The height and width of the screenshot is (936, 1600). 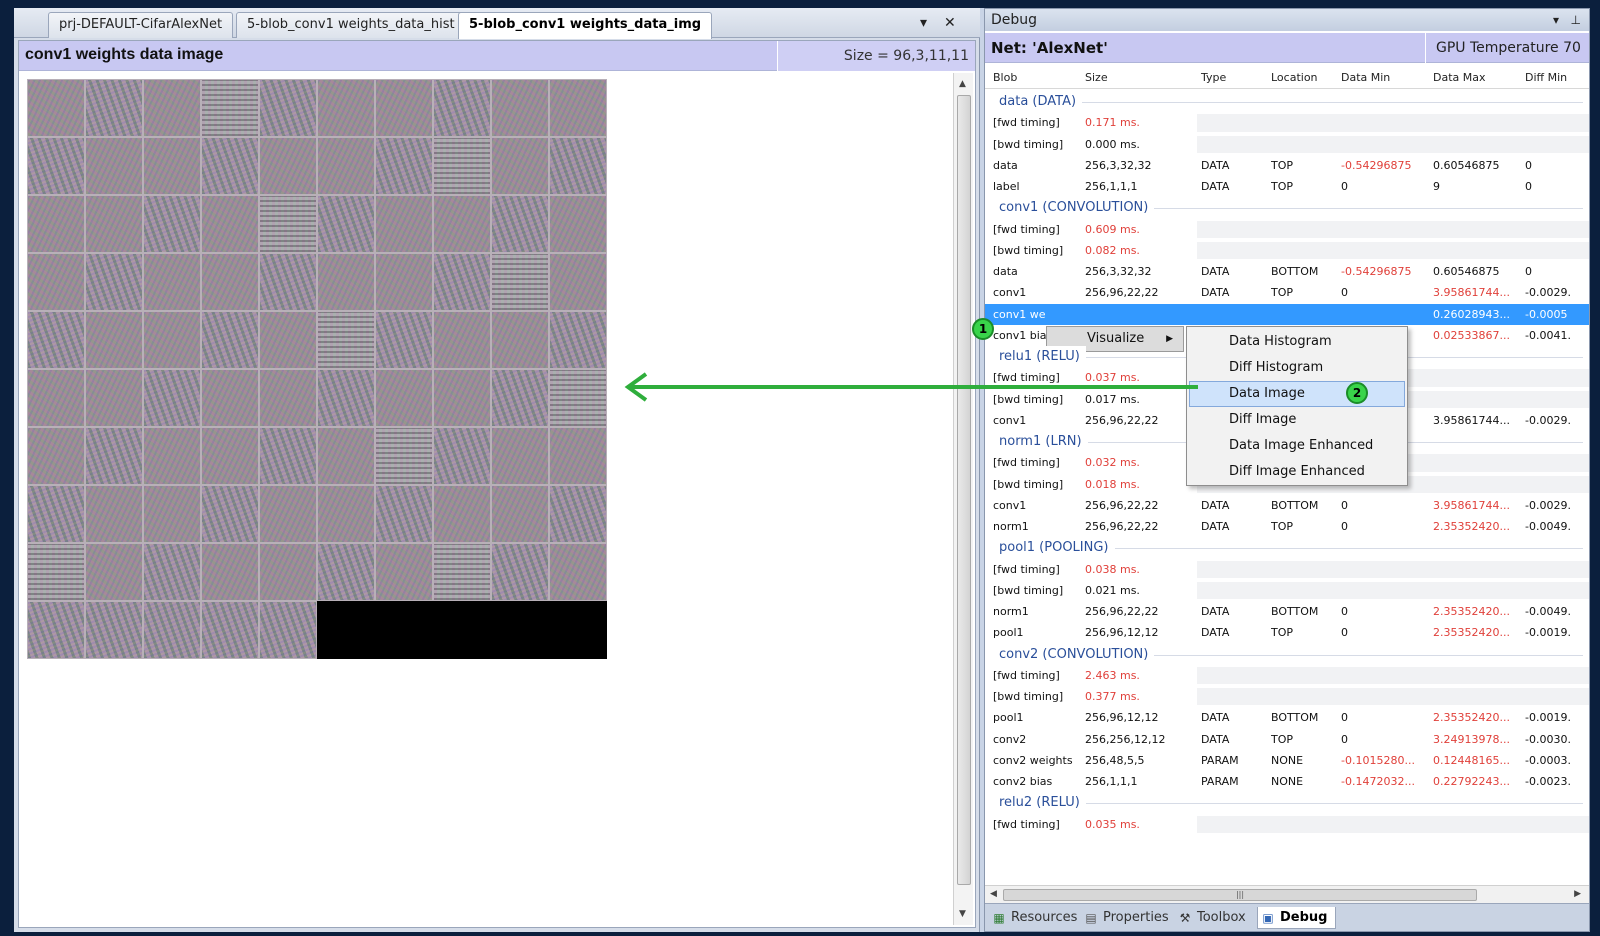 What do you see at coordinates (1014, 20) in the screenshot?
I see `debug-title: Debug` at bounding box center [1014, 20].